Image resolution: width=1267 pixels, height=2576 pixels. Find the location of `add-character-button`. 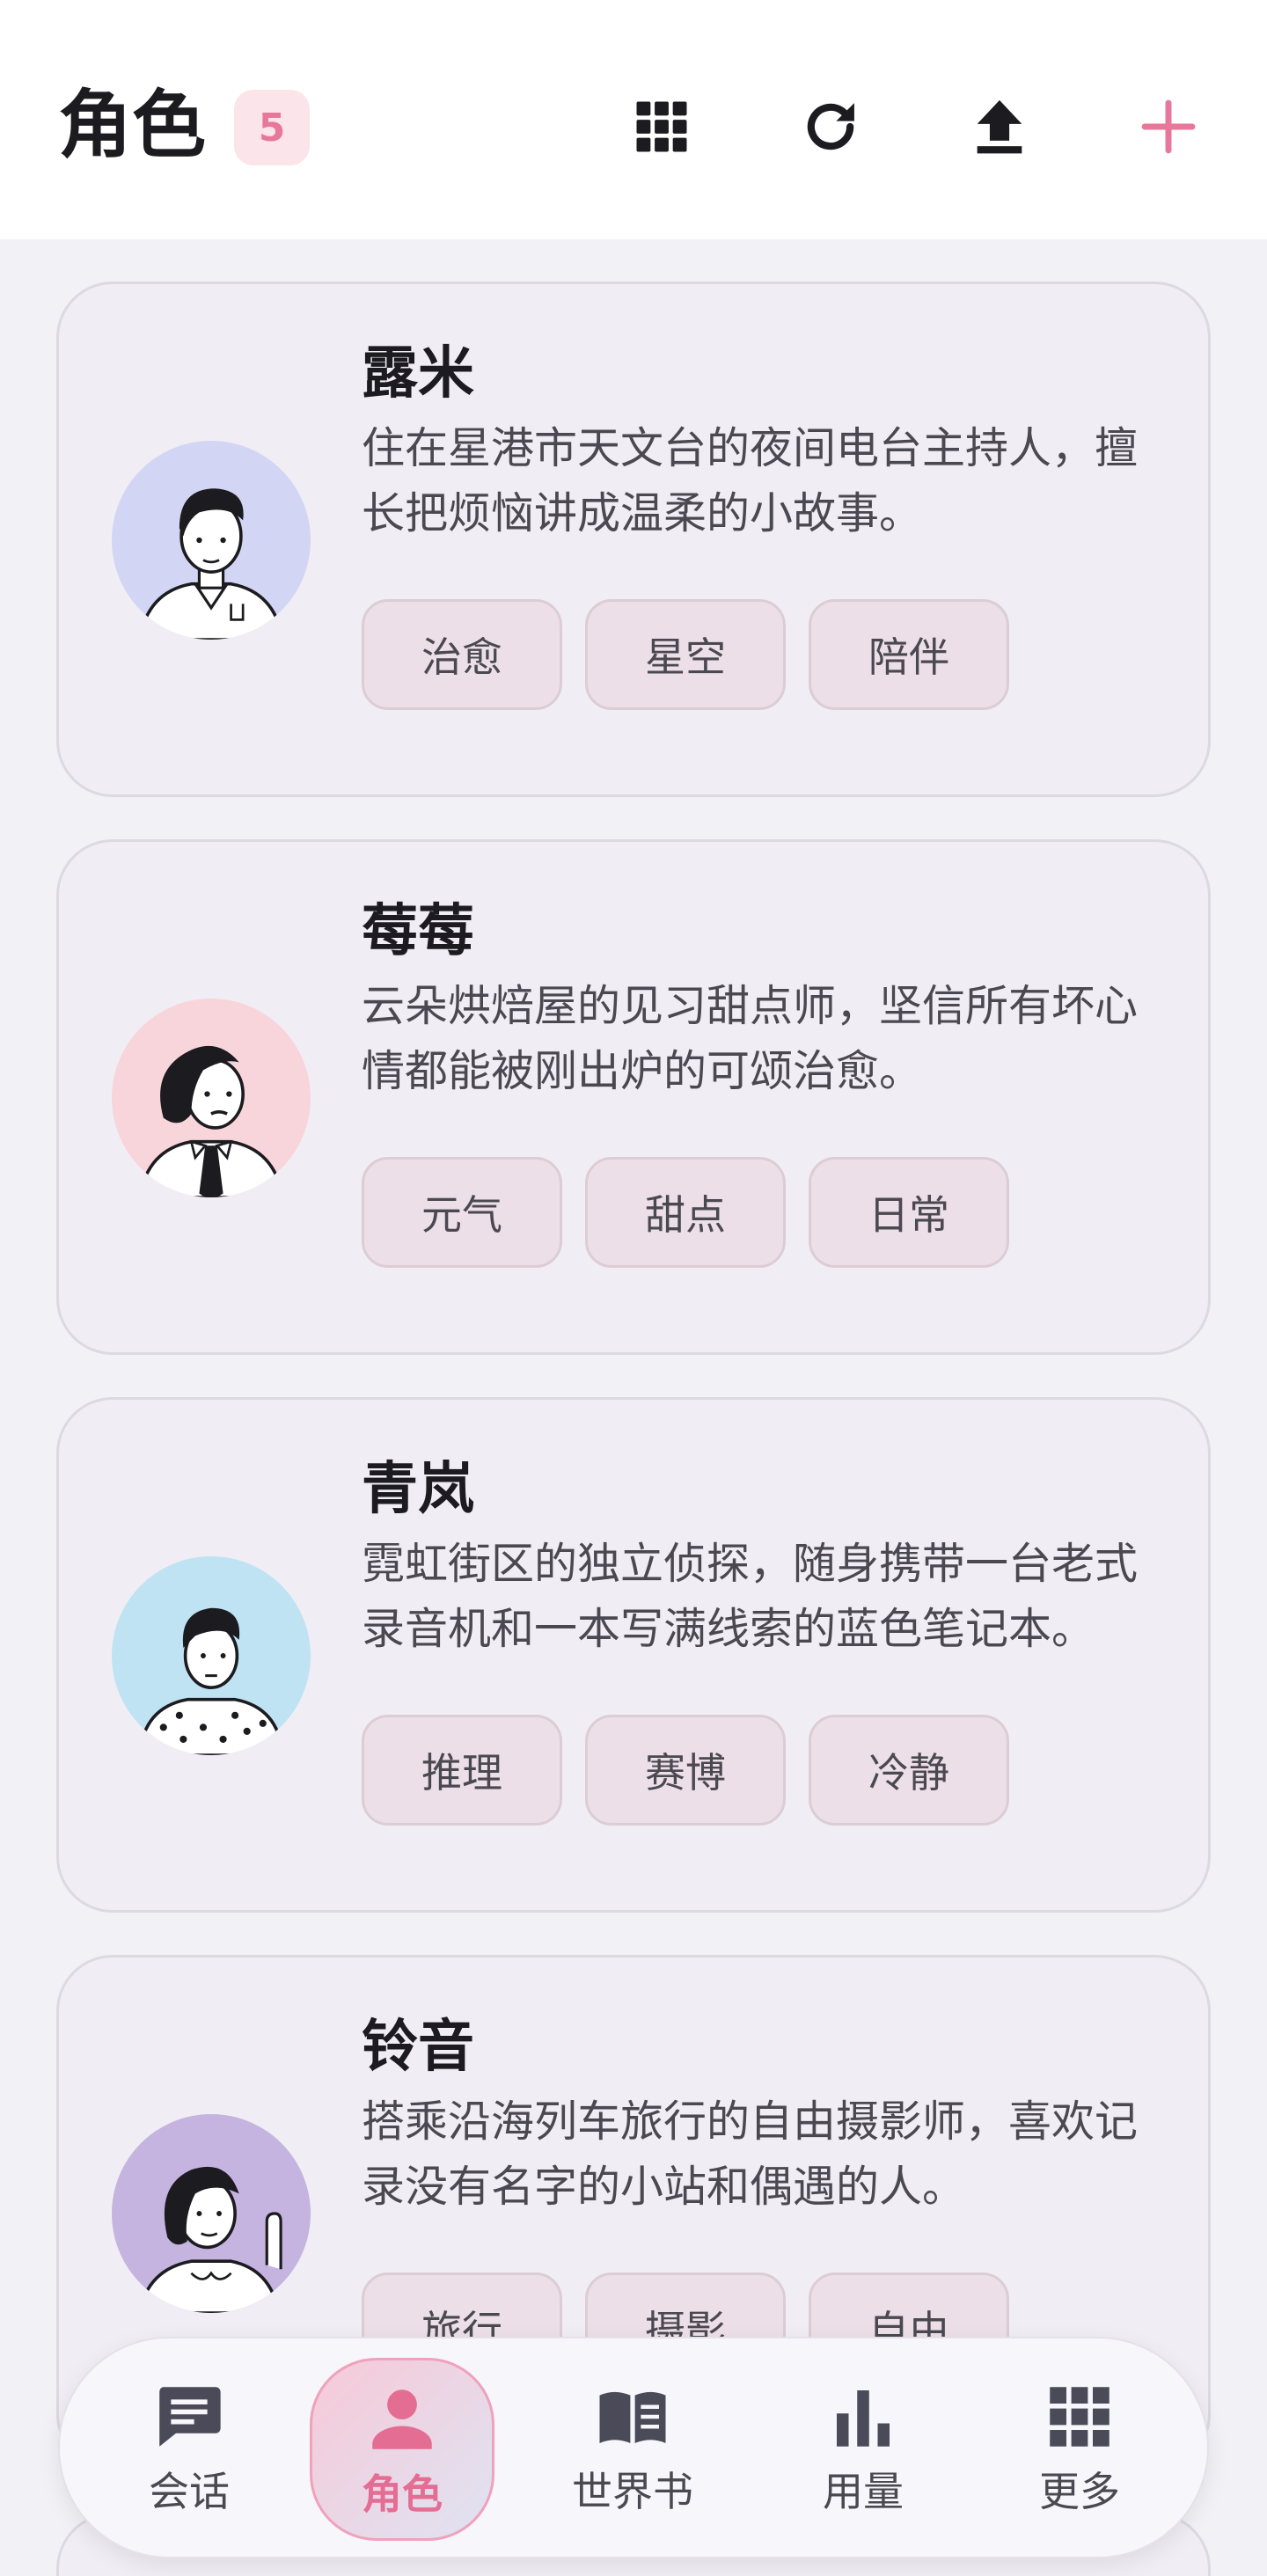

add-character-button is located at coordinates (1168, 127).